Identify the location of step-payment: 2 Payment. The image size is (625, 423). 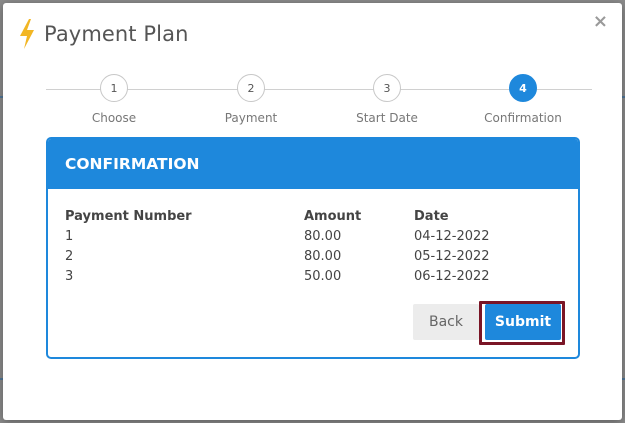
(251, 99).